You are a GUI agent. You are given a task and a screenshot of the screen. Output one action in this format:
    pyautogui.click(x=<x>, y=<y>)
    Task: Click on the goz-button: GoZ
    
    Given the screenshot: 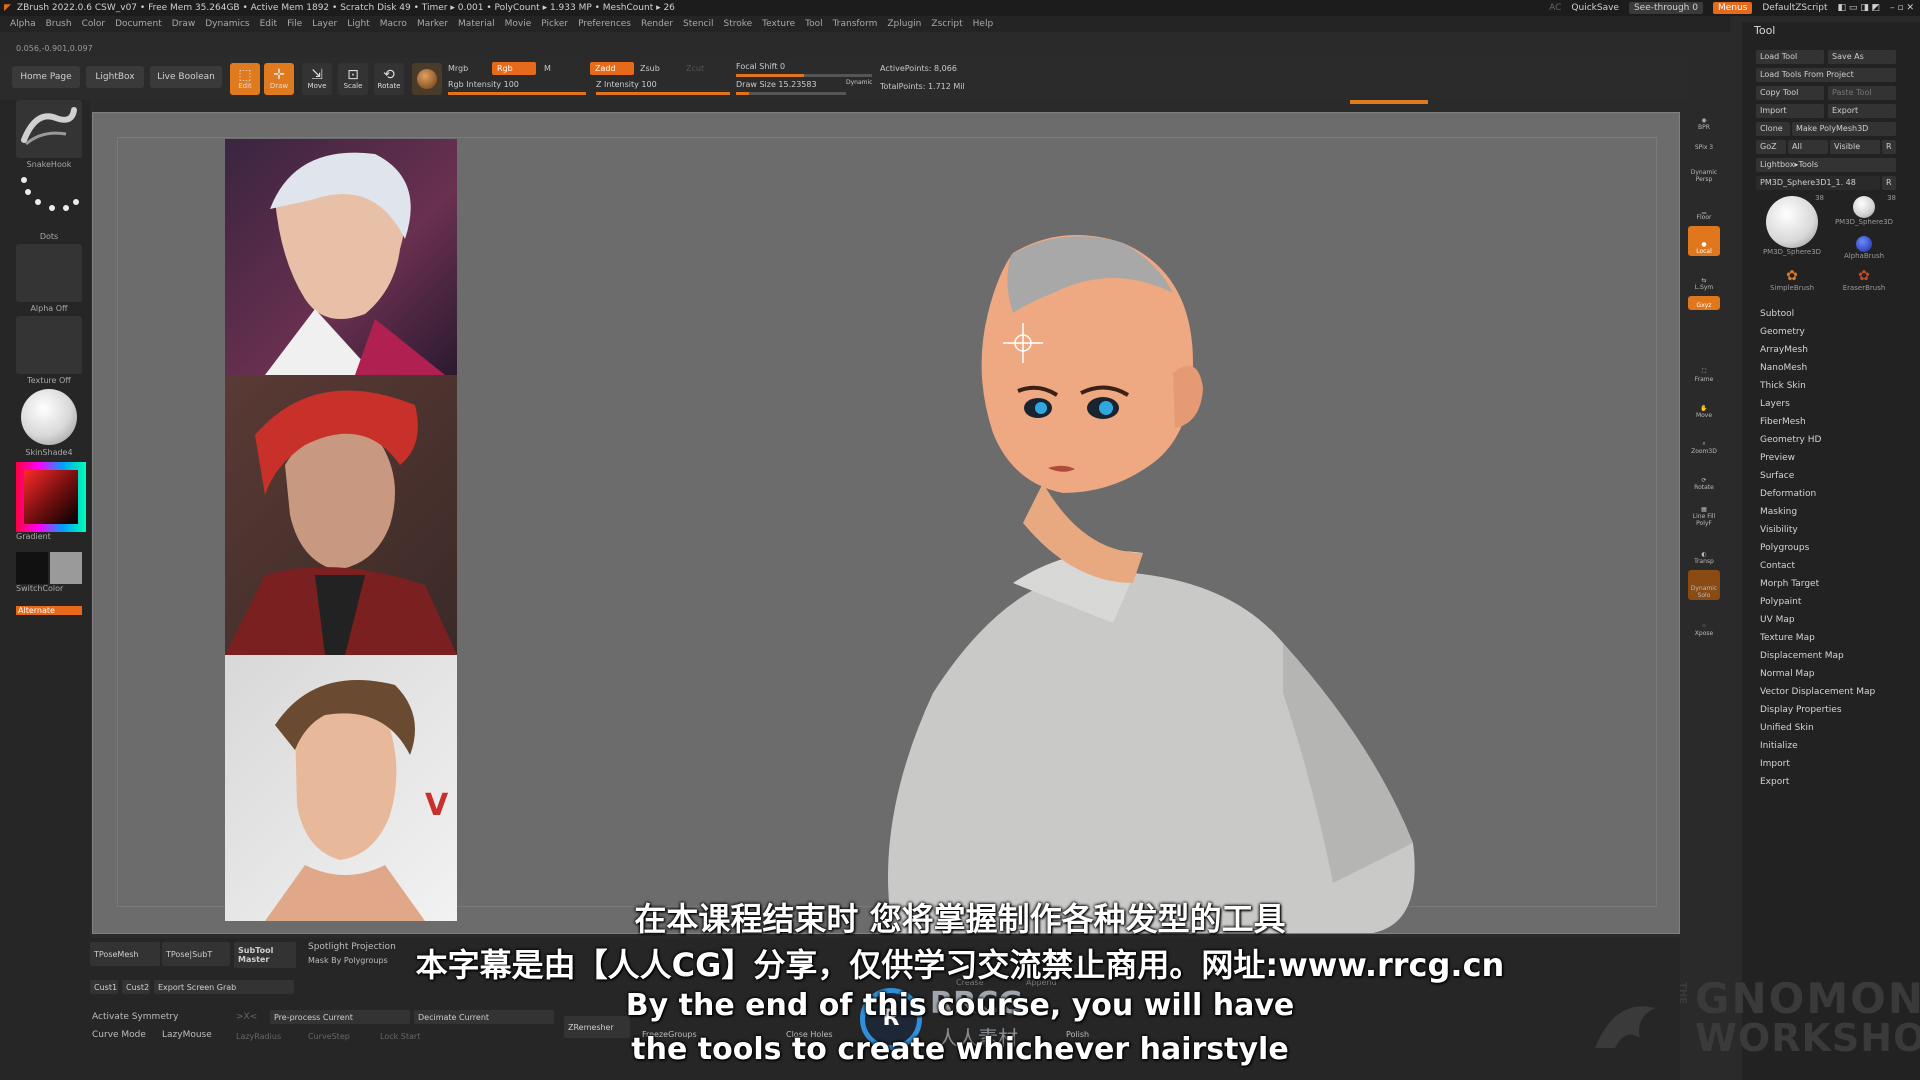 What is the action you would take?
    pyautogui.click(x=1771, y=147)
    